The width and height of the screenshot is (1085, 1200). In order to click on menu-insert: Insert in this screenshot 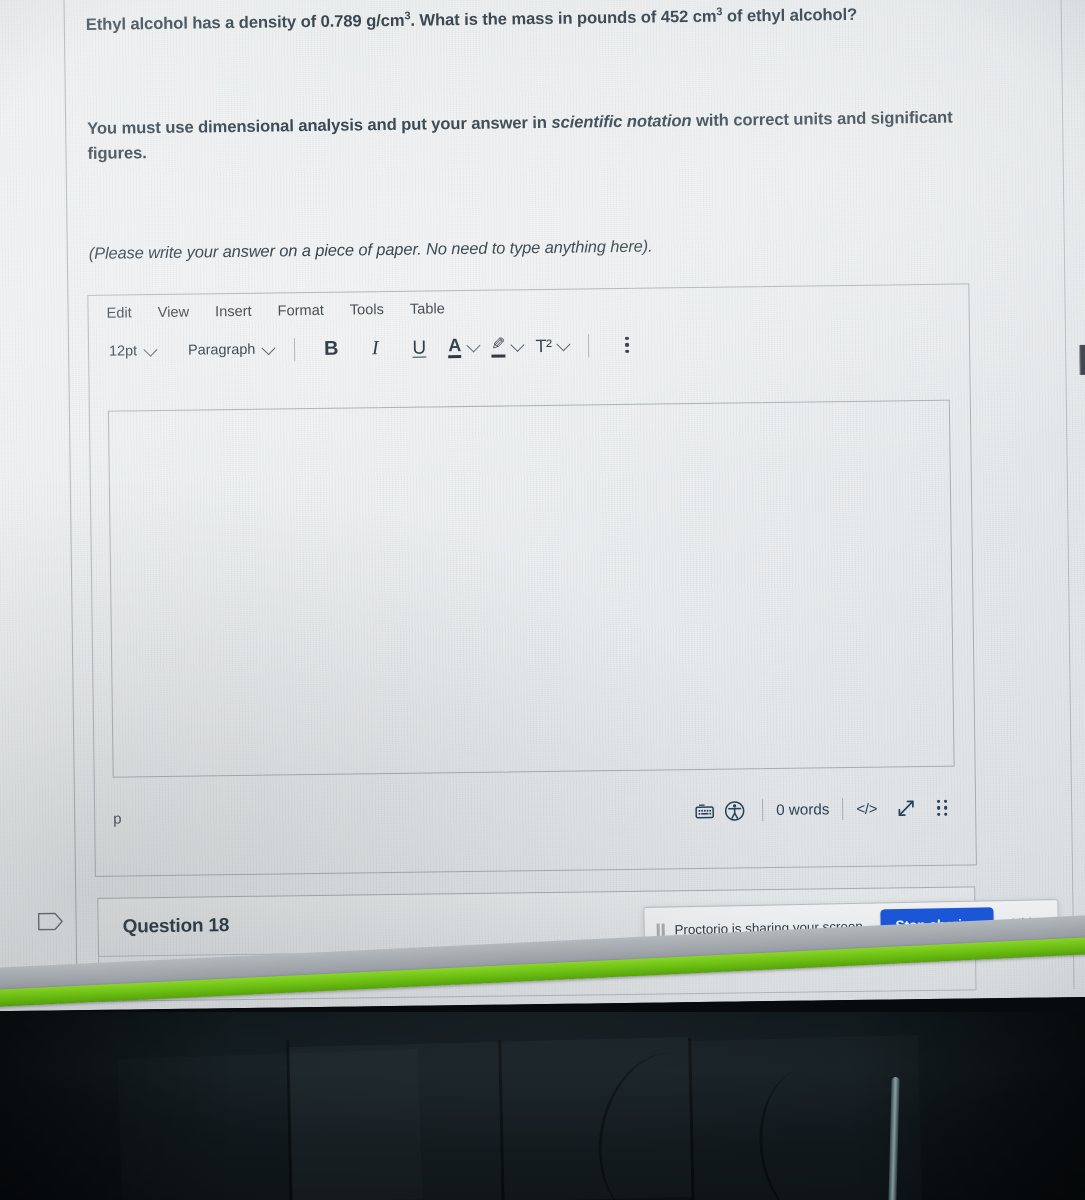, I will do `click(233, 312)`.